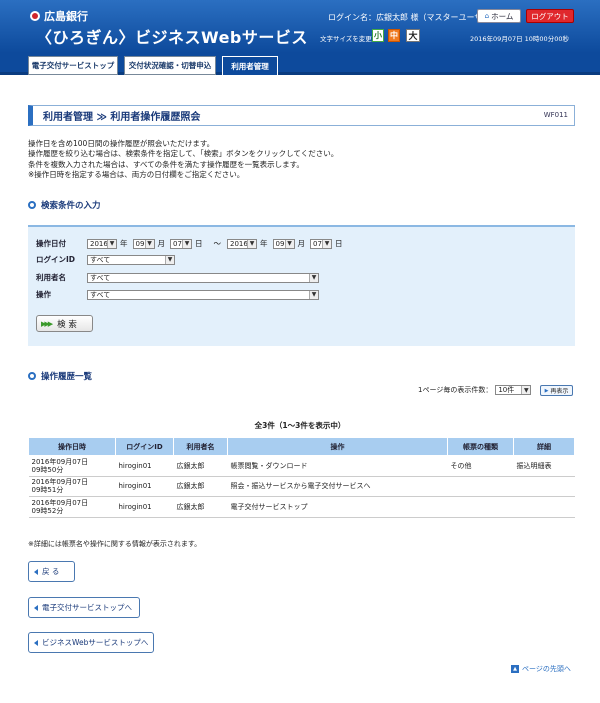 This screenshot has height=703, width=600. I want to click on per-page-control: 1ページ毎の表示件数： 10件 ▼, so click(476, 390).